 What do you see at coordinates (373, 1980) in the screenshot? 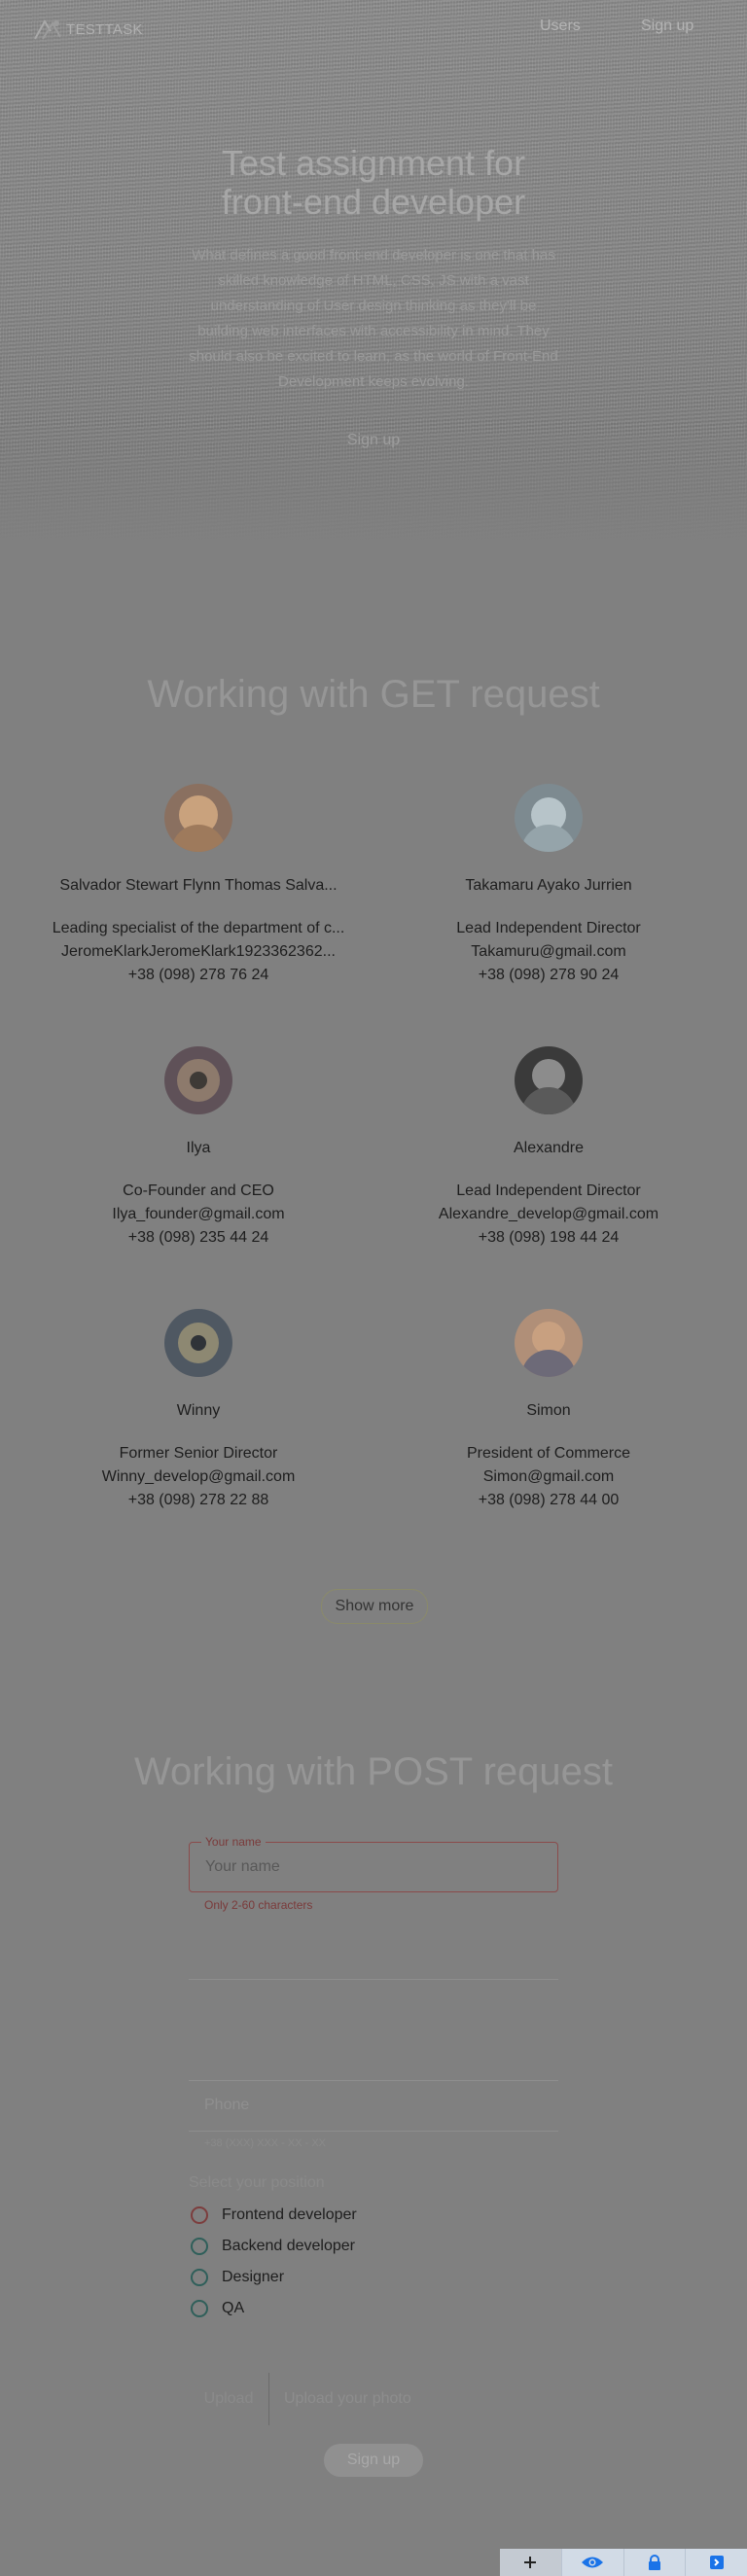
I see `email-field-underline` at bounding box center [373, 1980].